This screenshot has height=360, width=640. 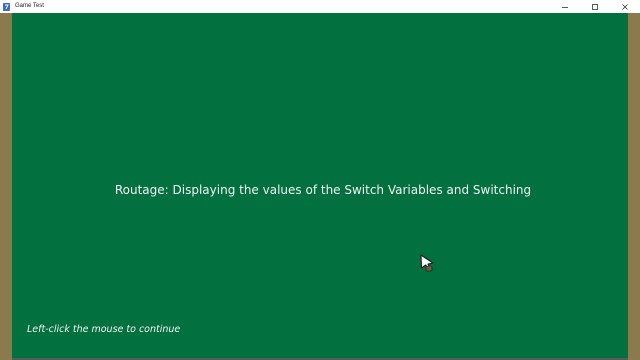 I want to click on minimize-button, so click(x=565, y=6).